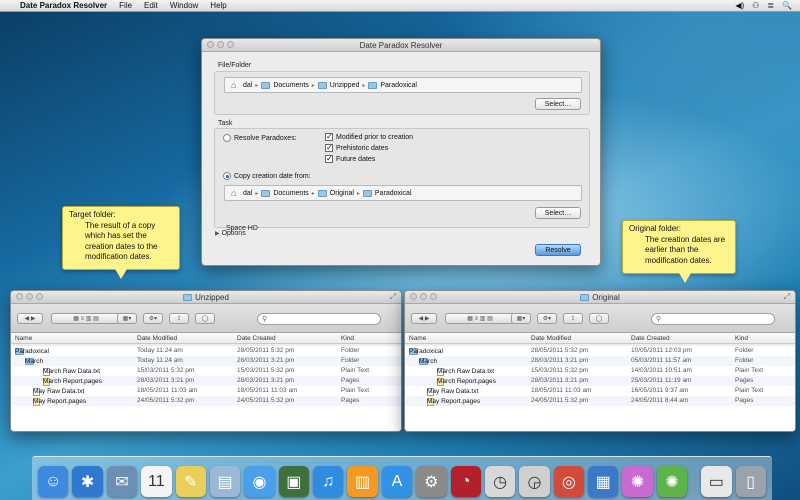 The width and height of the screenshot is (800, 500). What do you see at coordinates (87, 481) in the screenshot?
I see `safari-icon: ✱` at bounding box center [87, 481].